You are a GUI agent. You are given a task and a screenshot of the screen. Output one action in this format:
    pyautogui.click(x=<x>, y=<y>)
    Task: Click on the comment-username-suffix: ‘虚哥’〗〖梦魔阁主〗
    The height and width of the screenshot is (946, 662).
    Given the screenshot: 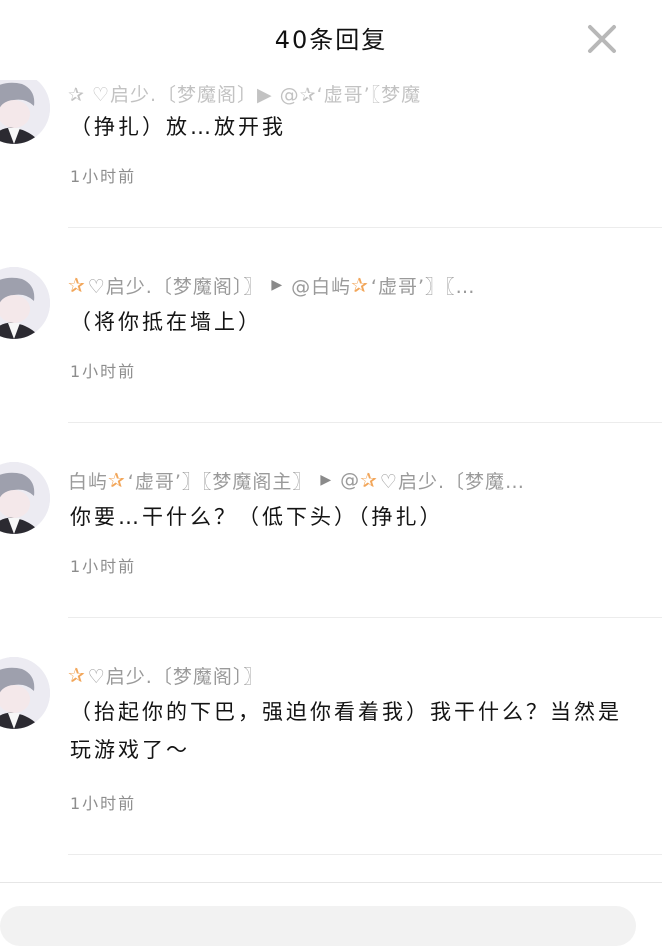 What is the action you would take?
    pyautogui.click(x=220, y=480)
    